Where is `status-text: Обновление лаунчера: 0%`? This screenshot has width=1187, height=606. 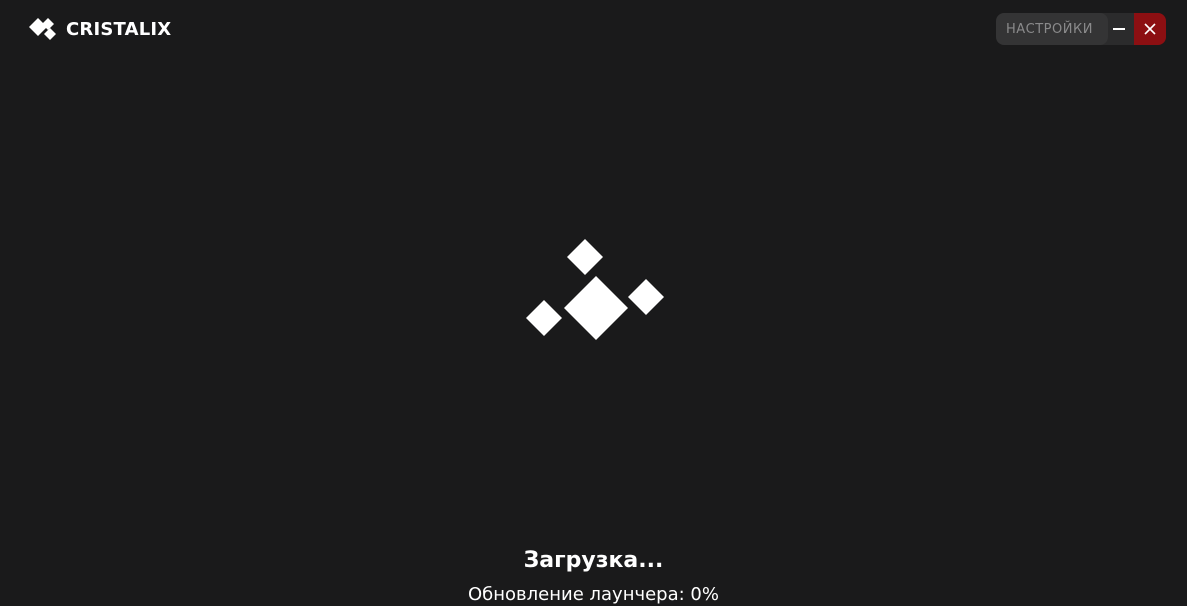
status-text: Обновление лаунчера: 0% is located at coordinates (593, 594).